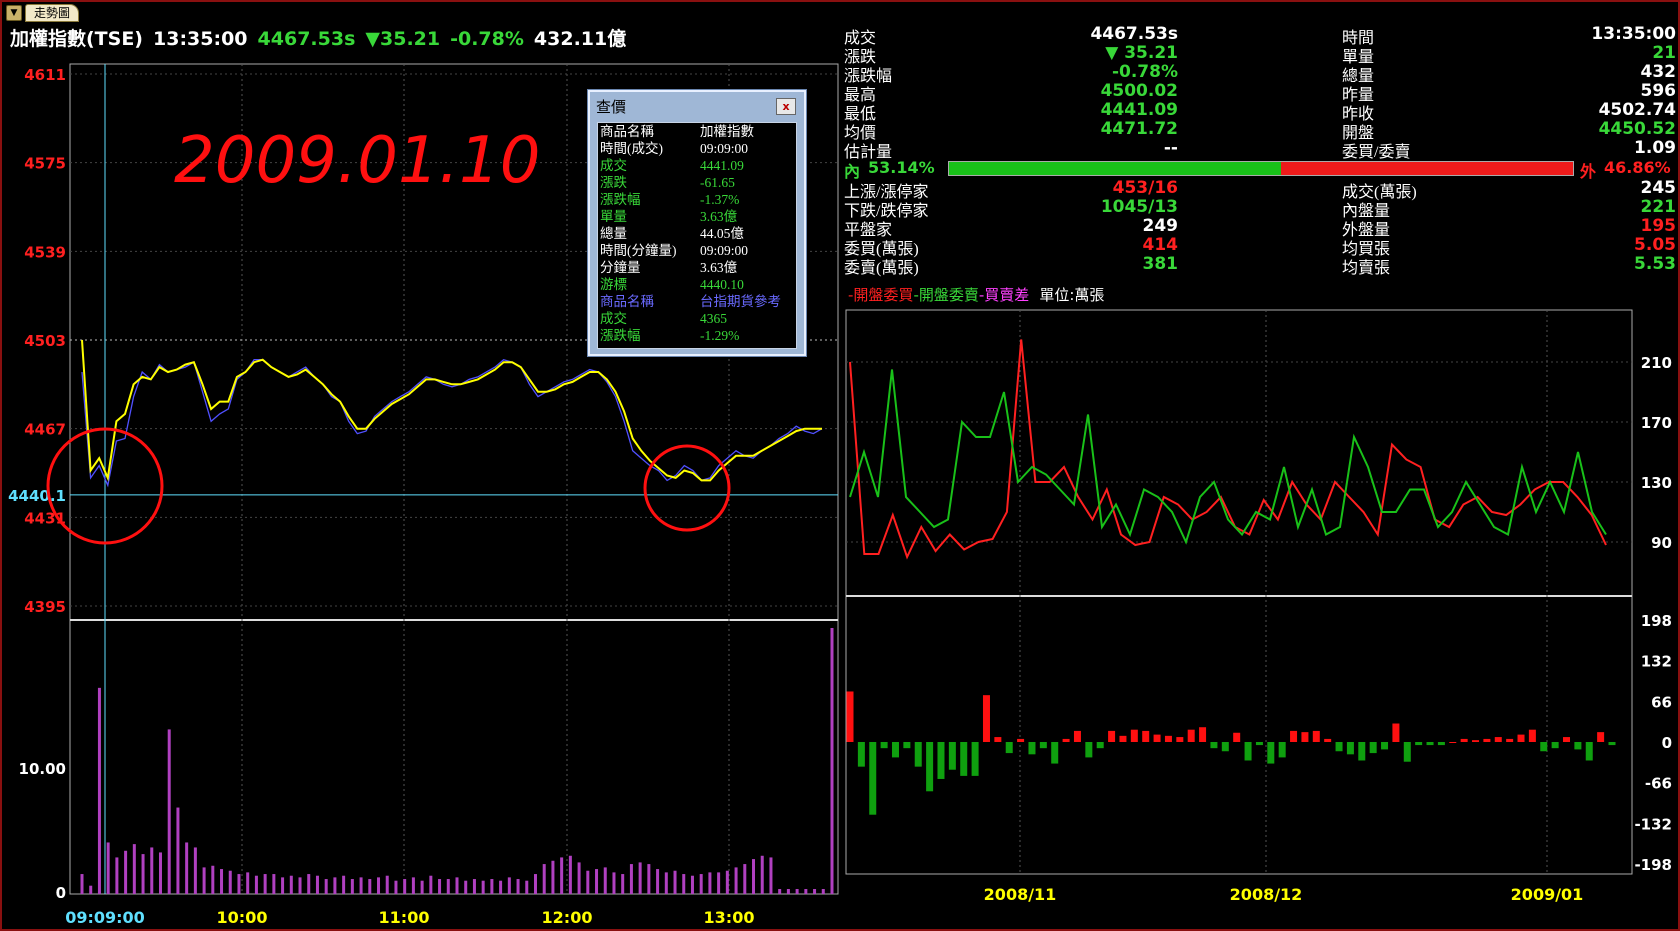 The height and width of the screenshot is (931, 1680). I want to click on quote-value: 1.09, so click(1655, 148).